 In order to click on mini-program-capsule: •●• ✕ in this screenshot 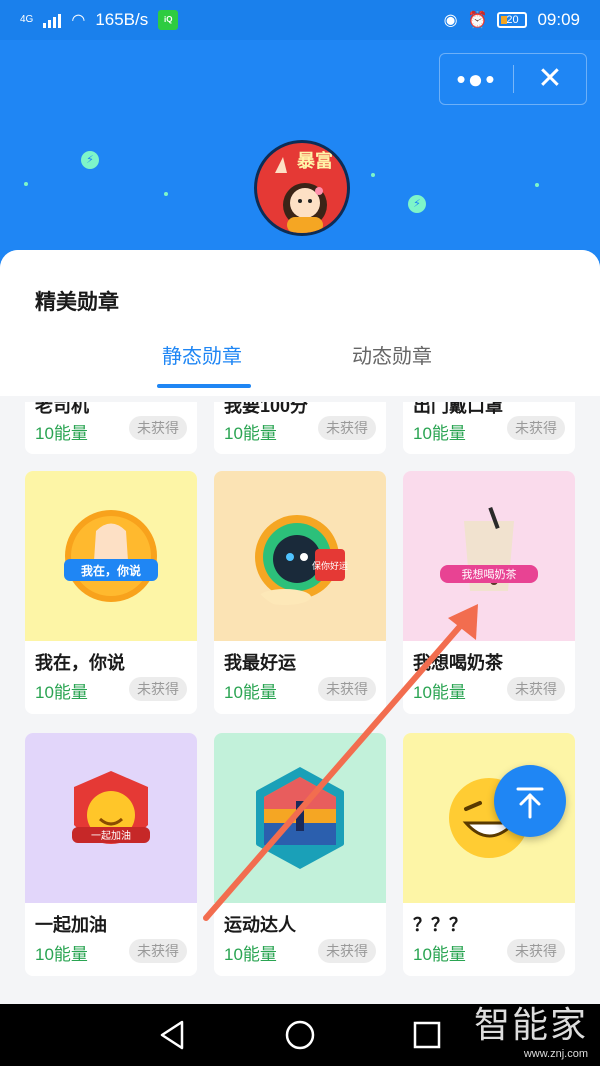, I will do `click(513, 79)`.